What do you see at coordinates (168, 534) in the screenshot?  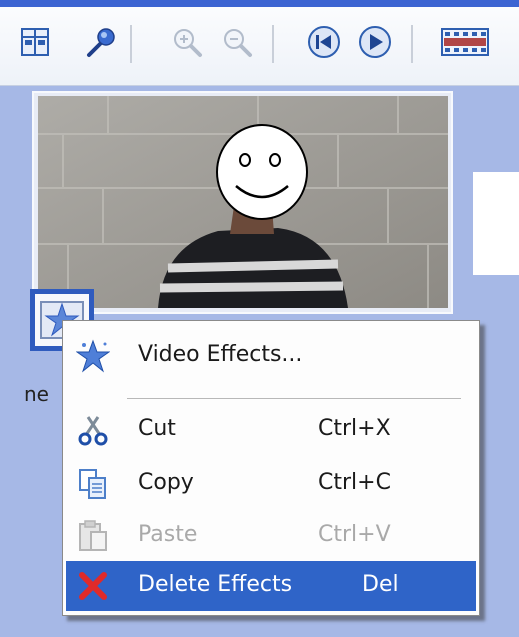 I see `menu-item-label: Paste` at bounding box center [168, 534].